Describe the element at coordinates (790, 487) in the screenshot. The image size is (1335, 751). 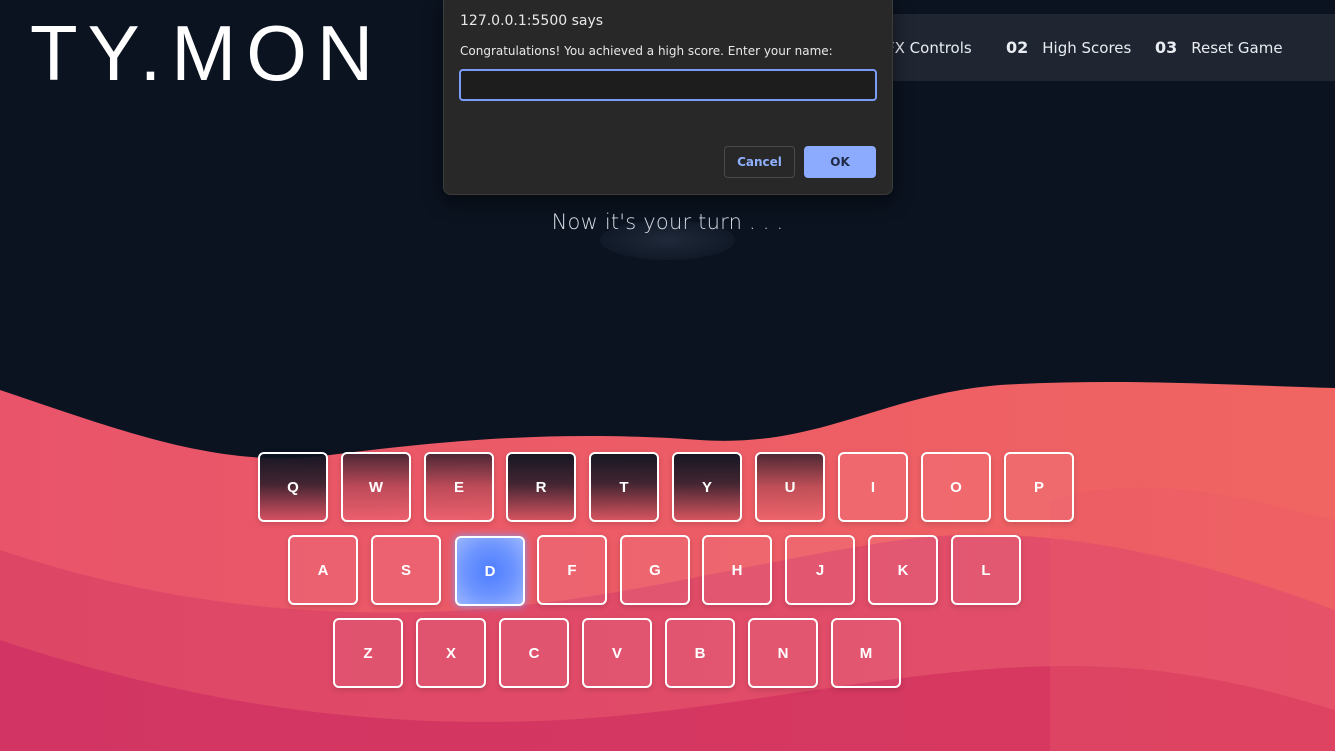
I see `key-u: U` at that location.